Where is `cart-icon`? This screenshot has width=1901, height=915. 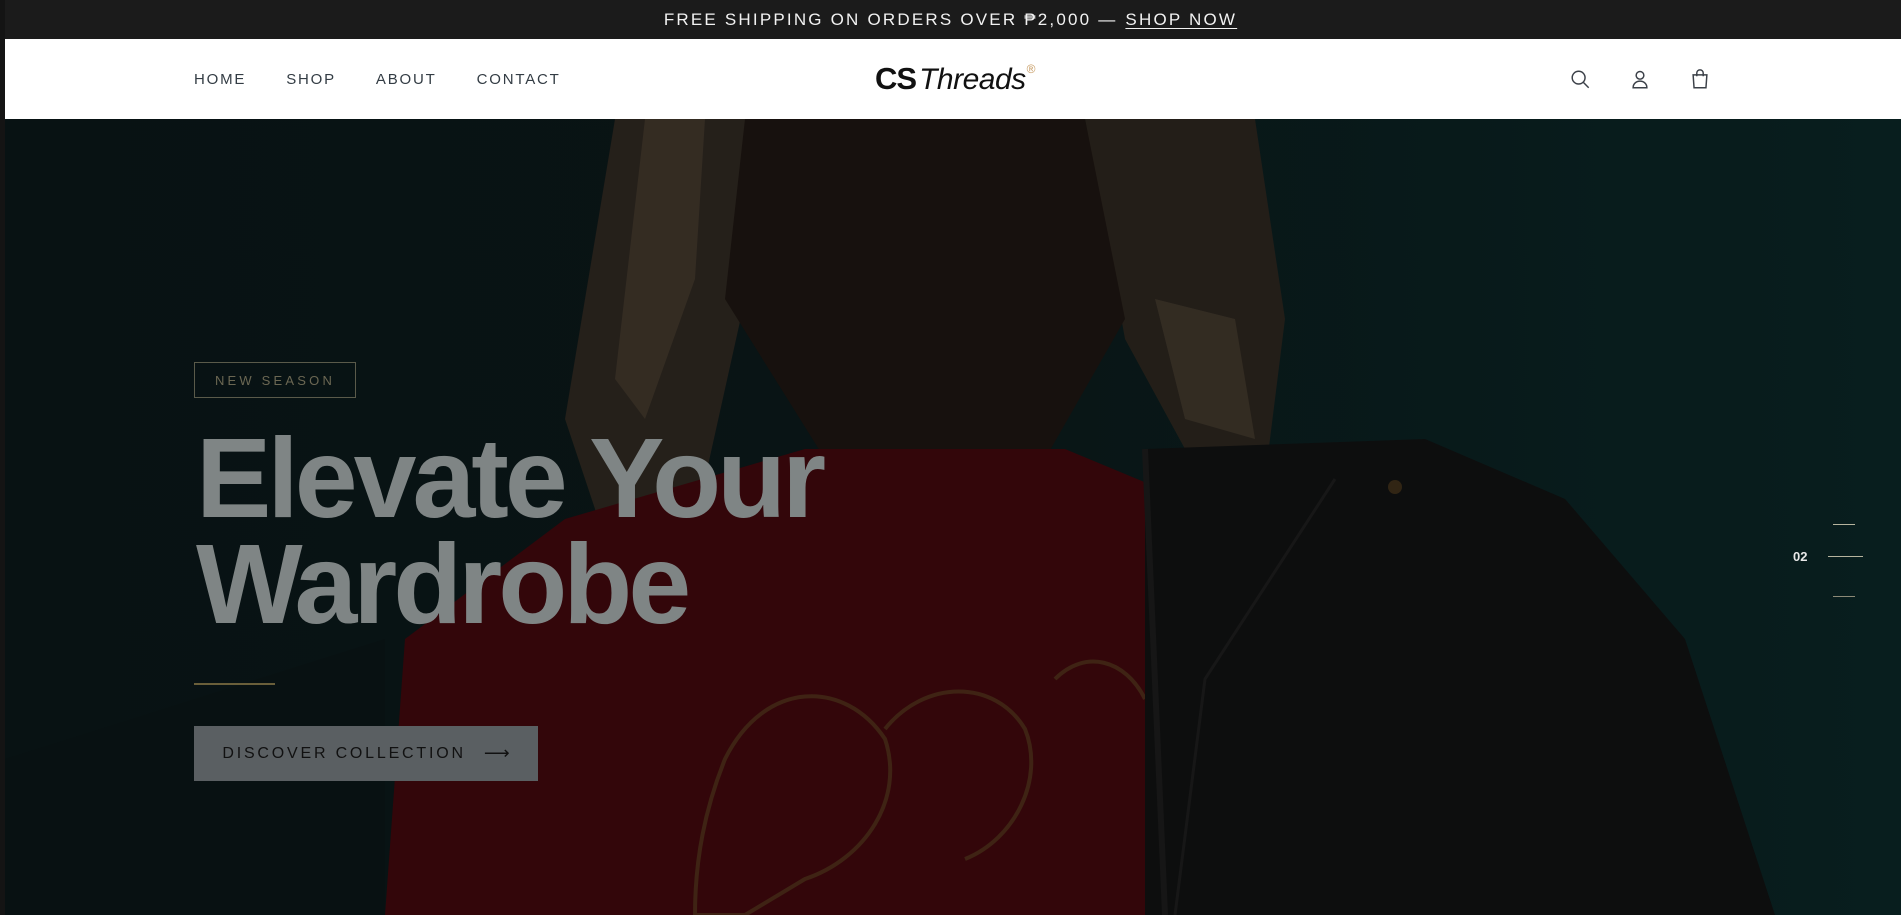 cart-icon is located at coordinates (1700, 79).